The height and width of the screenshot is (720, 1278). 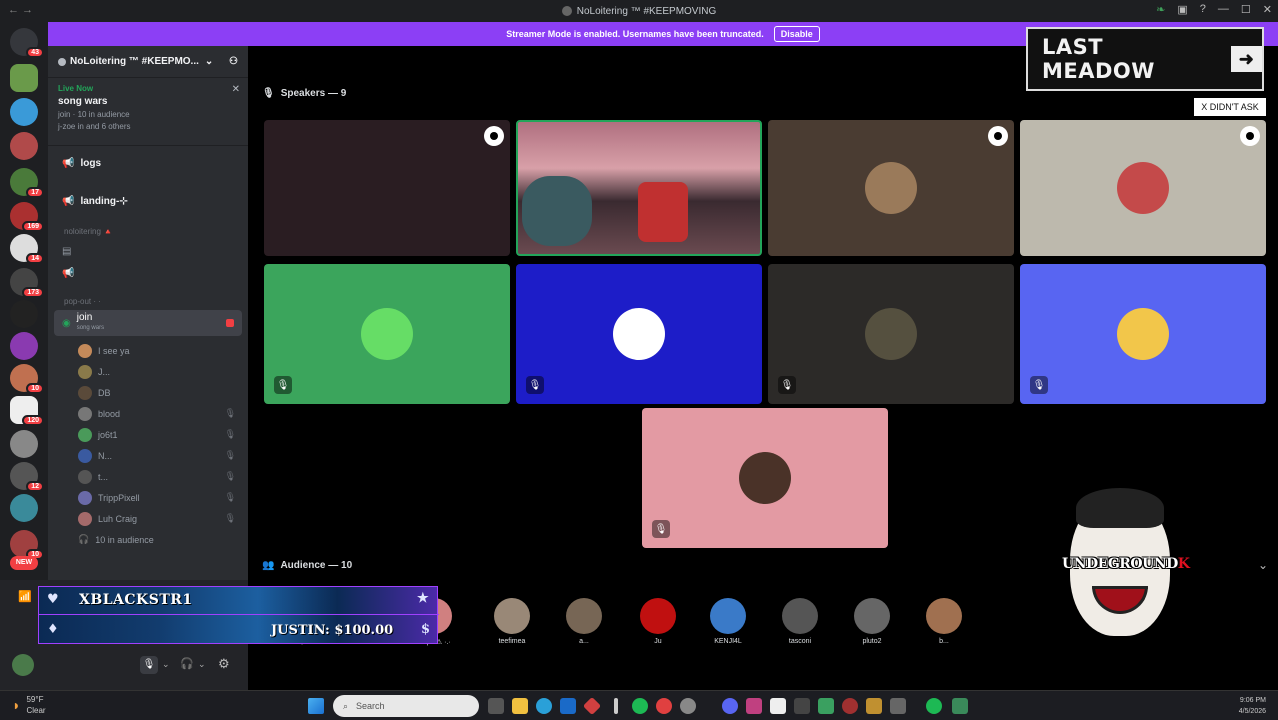 What do you see at coordinates (148, 231) in the screenshot?
I see `category-noloitering: noloitering 🔺` at bounding box center [148, 231].